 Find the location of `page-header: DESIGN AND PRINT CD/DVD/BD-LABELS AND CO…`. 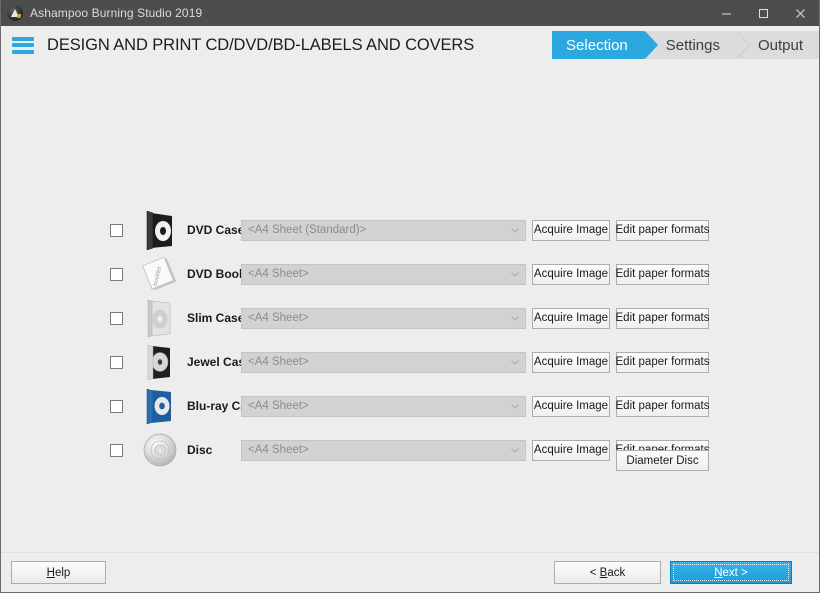

page-header: DESIGN AND PRINT CD/DVD/BD-LABELS AND CO… is located at coordinates (410, 45).